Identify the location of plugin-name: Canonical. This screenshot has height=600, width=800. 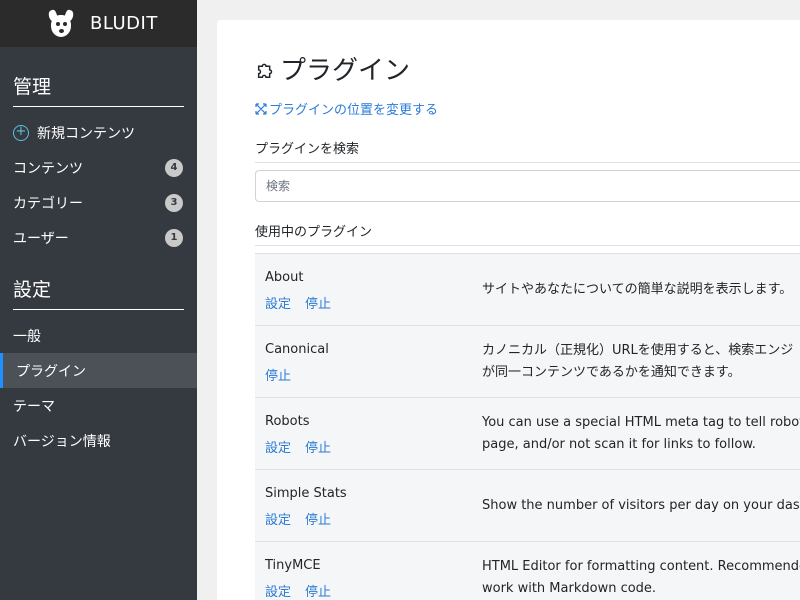
(297, 349).